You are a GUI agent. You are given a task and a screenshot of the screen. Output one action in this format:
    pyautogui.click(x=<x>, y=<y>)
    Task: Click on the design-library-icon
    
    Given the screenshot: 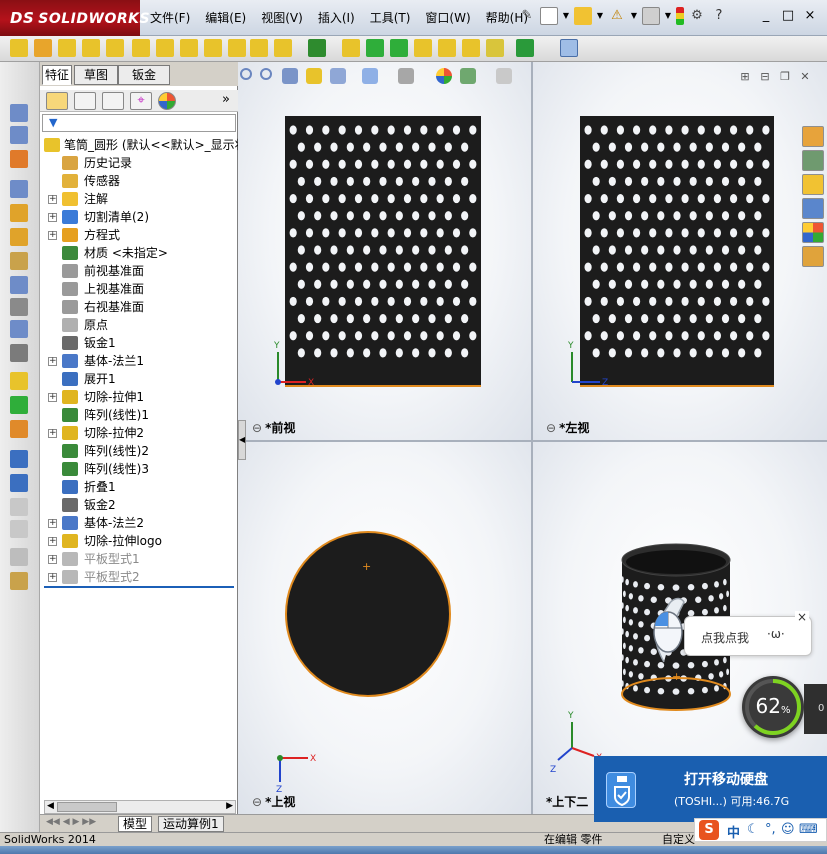 What is the action you would take?
    pyautogui.click(x=813, y=160)
    